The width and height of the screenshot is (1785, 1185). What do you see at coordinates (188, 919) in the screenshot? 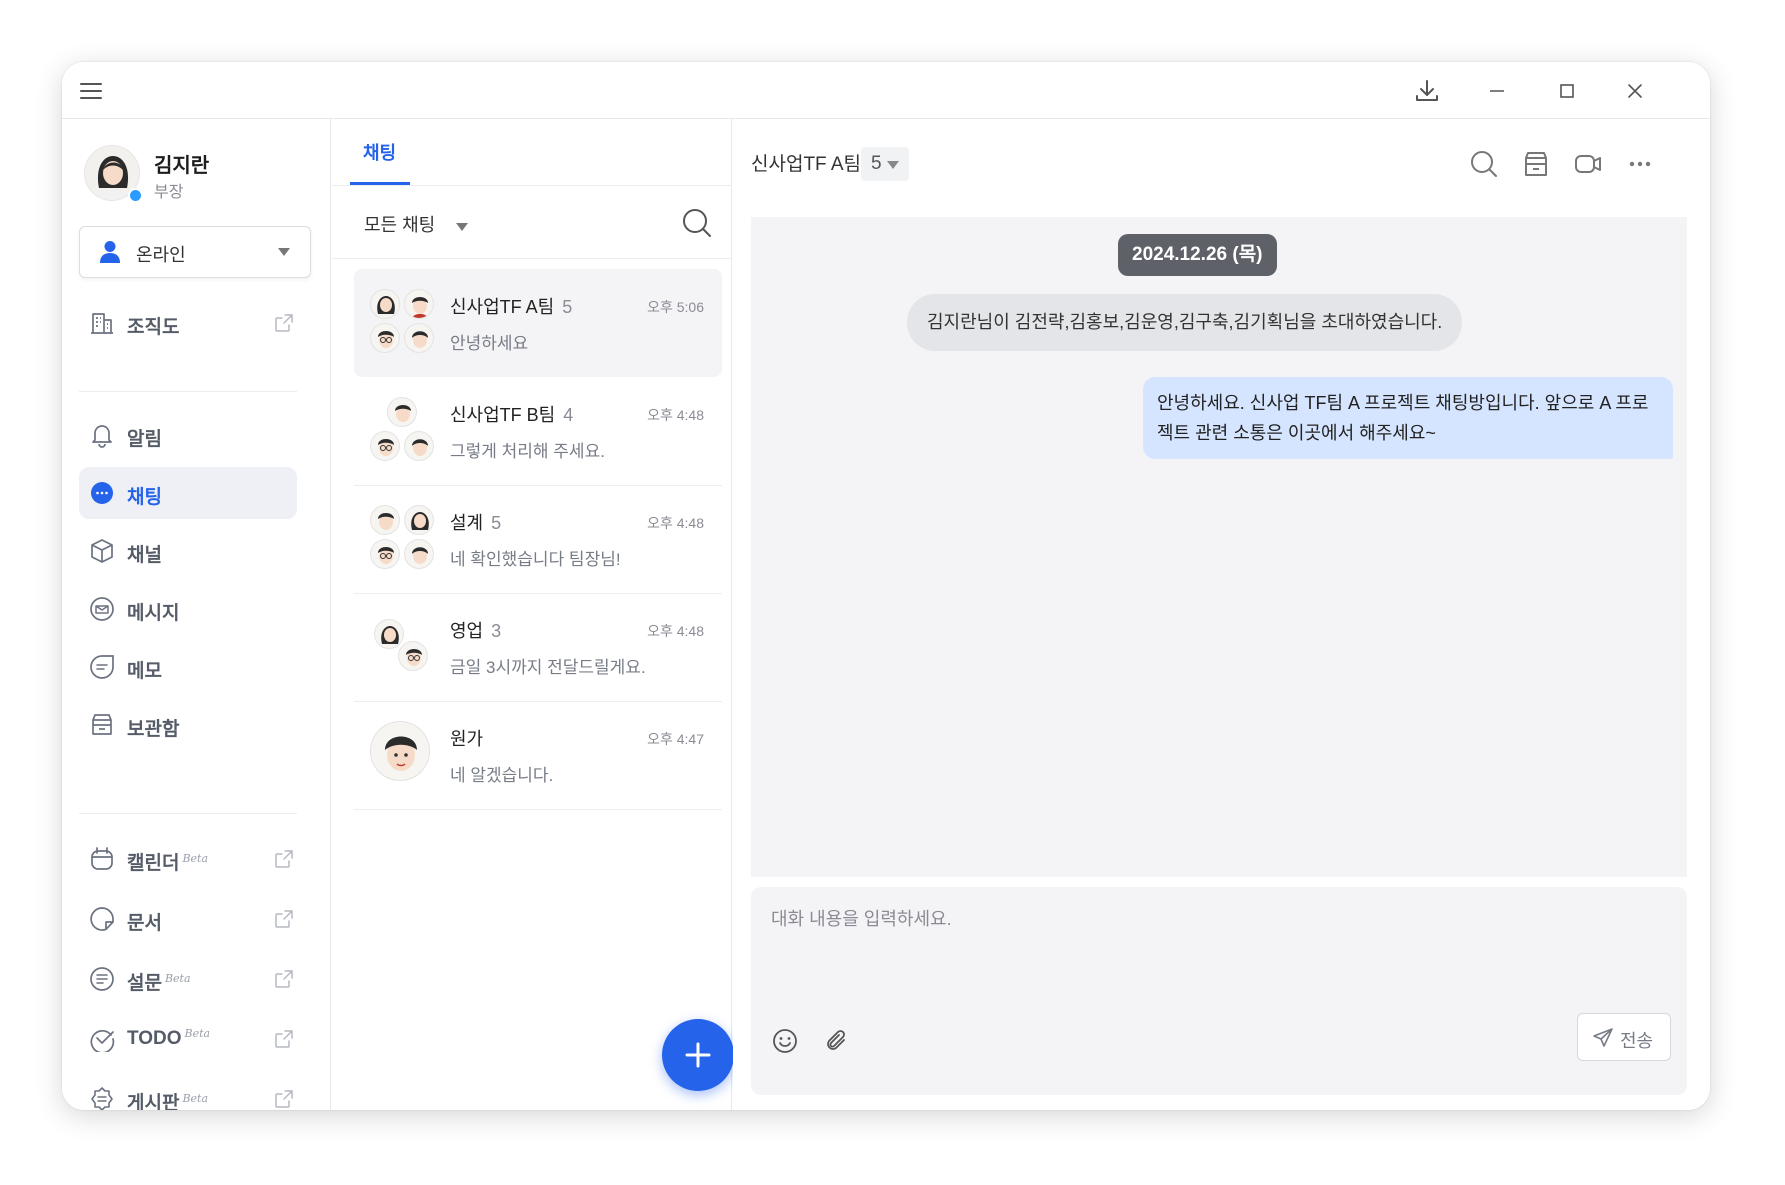
I see `sidebar-item-docs: 문서` at bounding box center [188, 919].